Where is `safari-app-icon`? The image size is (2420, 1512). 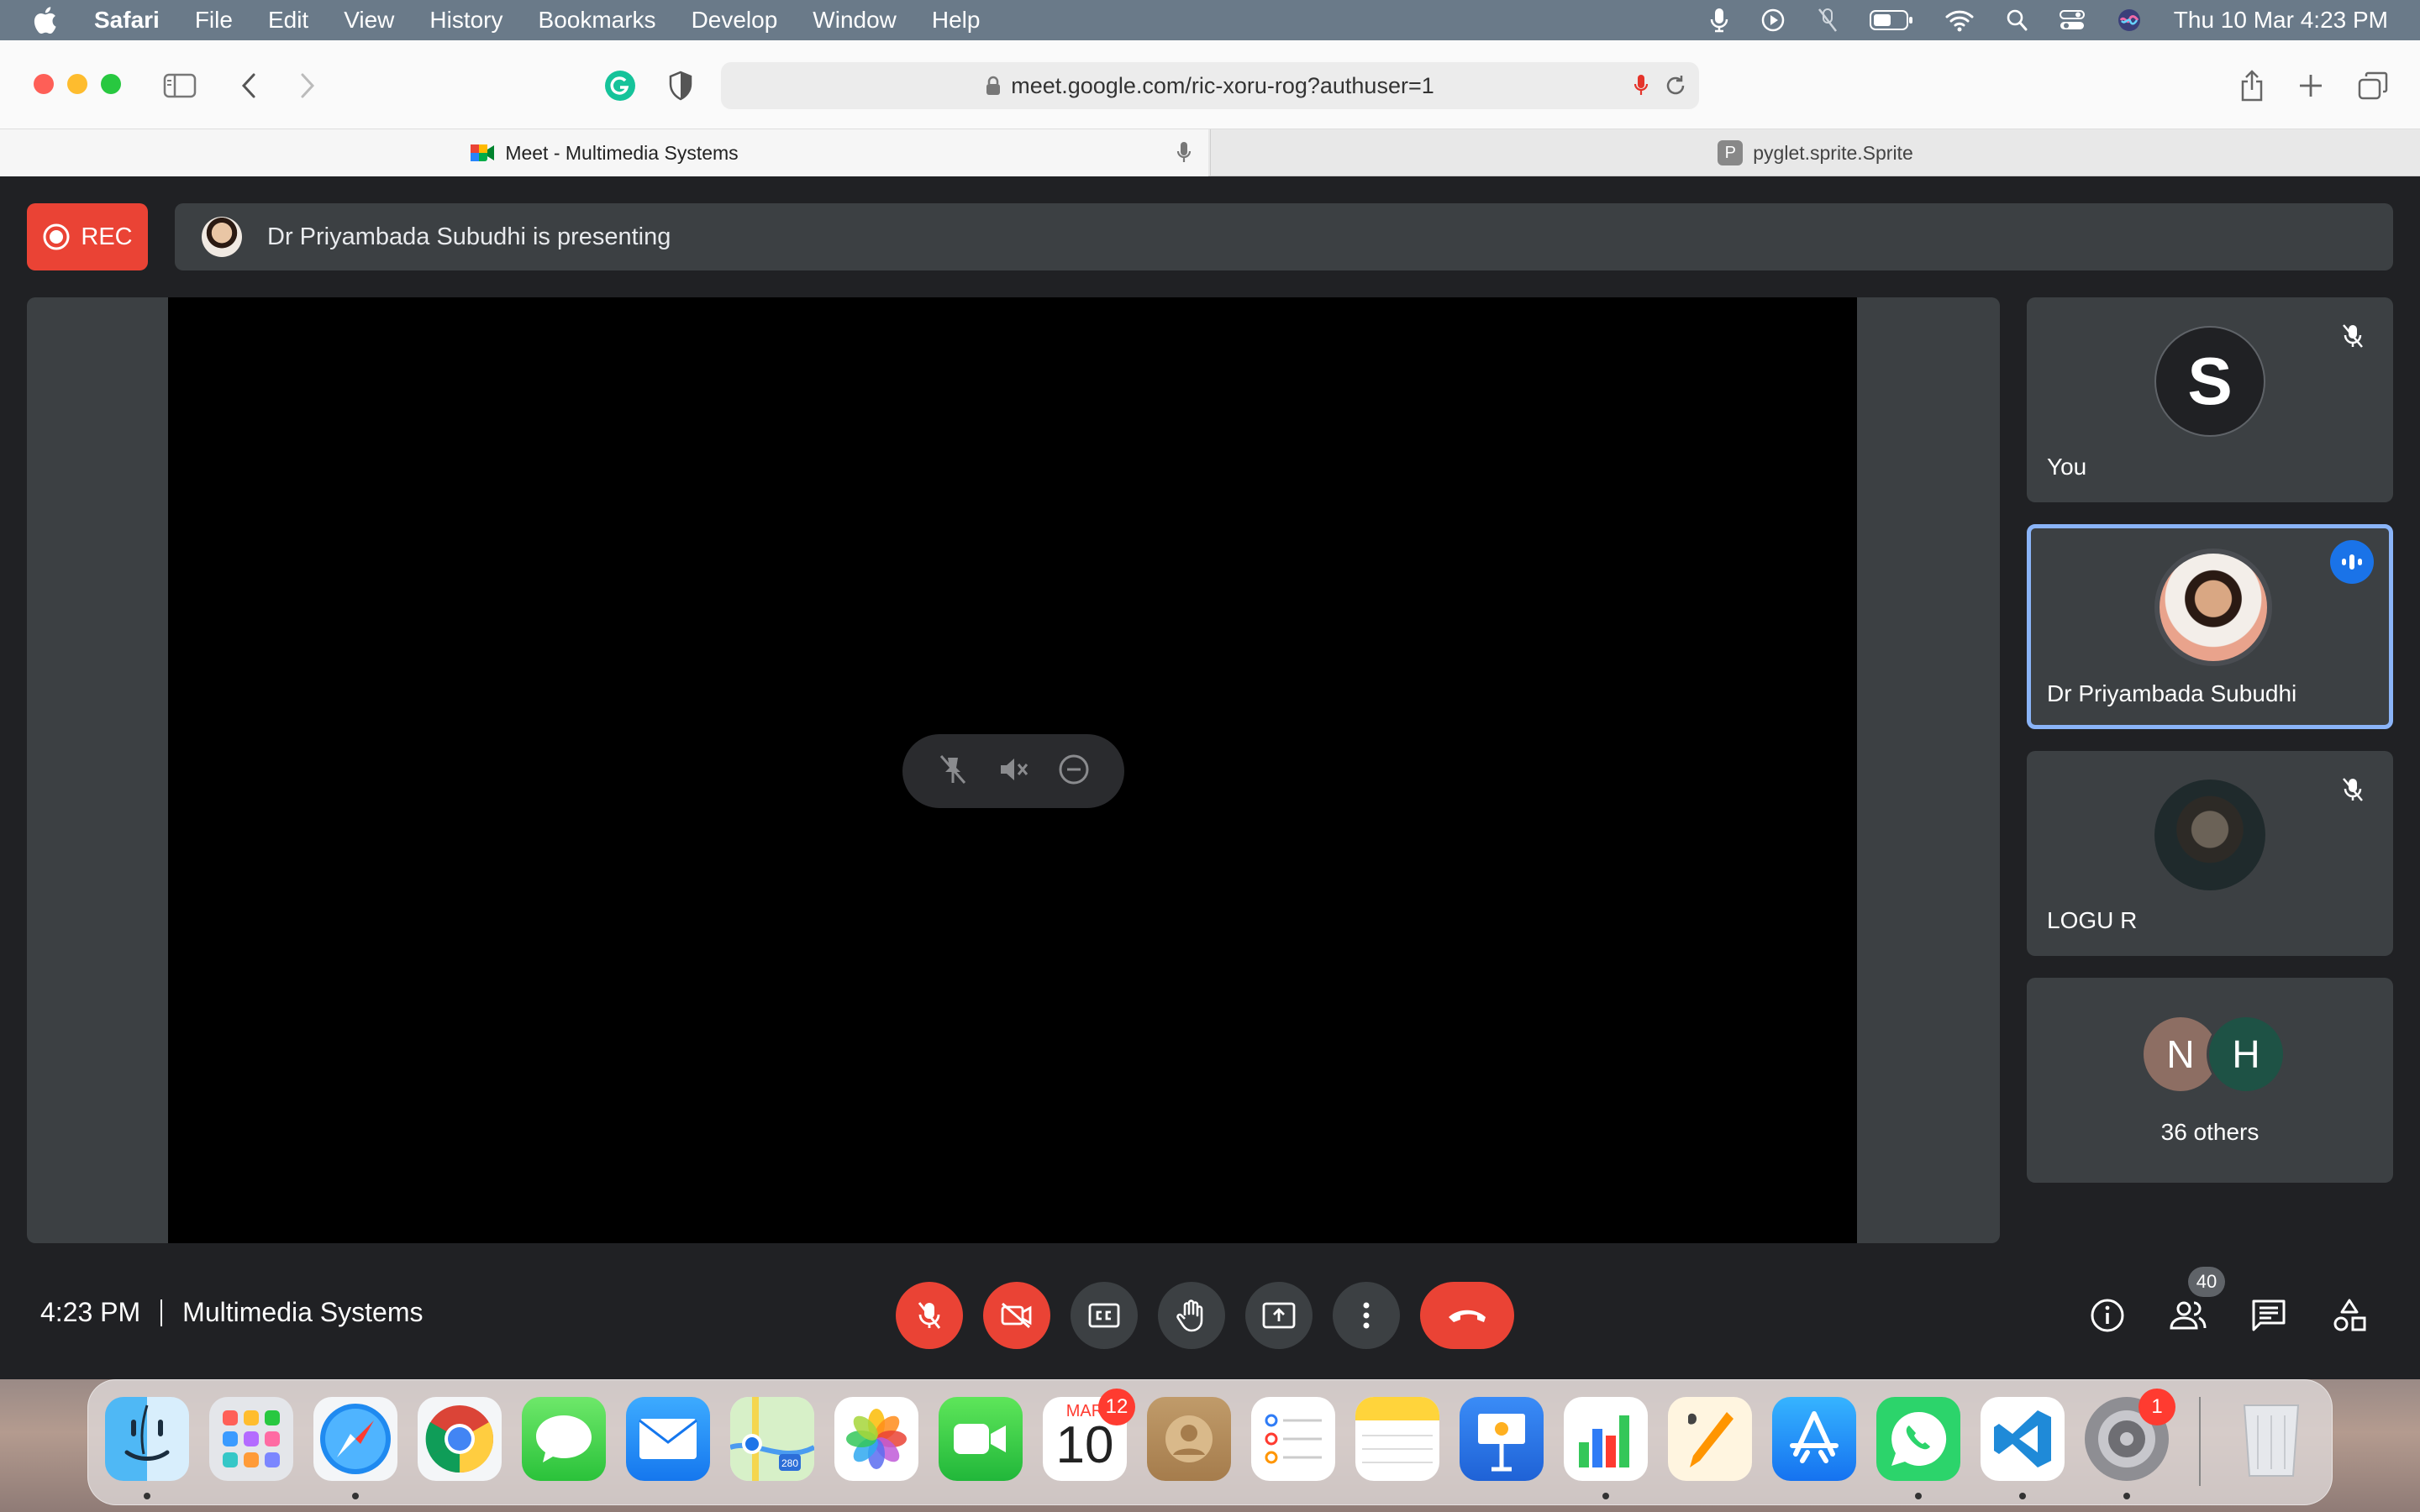
safari-app-icon is located at coordinates (355, 1439).